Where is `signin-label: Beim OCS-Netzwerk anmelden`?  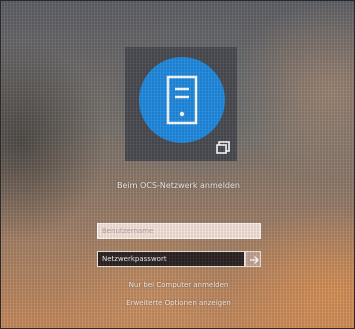 signin-label: Beim OCS-Netzwerk anmelden is located at coordinates (178, 185).